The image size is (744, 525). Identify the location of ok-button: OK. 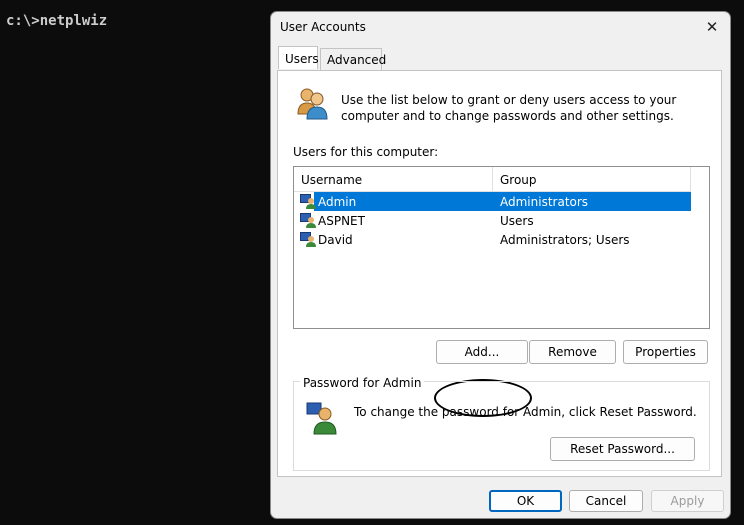
(525, 501).